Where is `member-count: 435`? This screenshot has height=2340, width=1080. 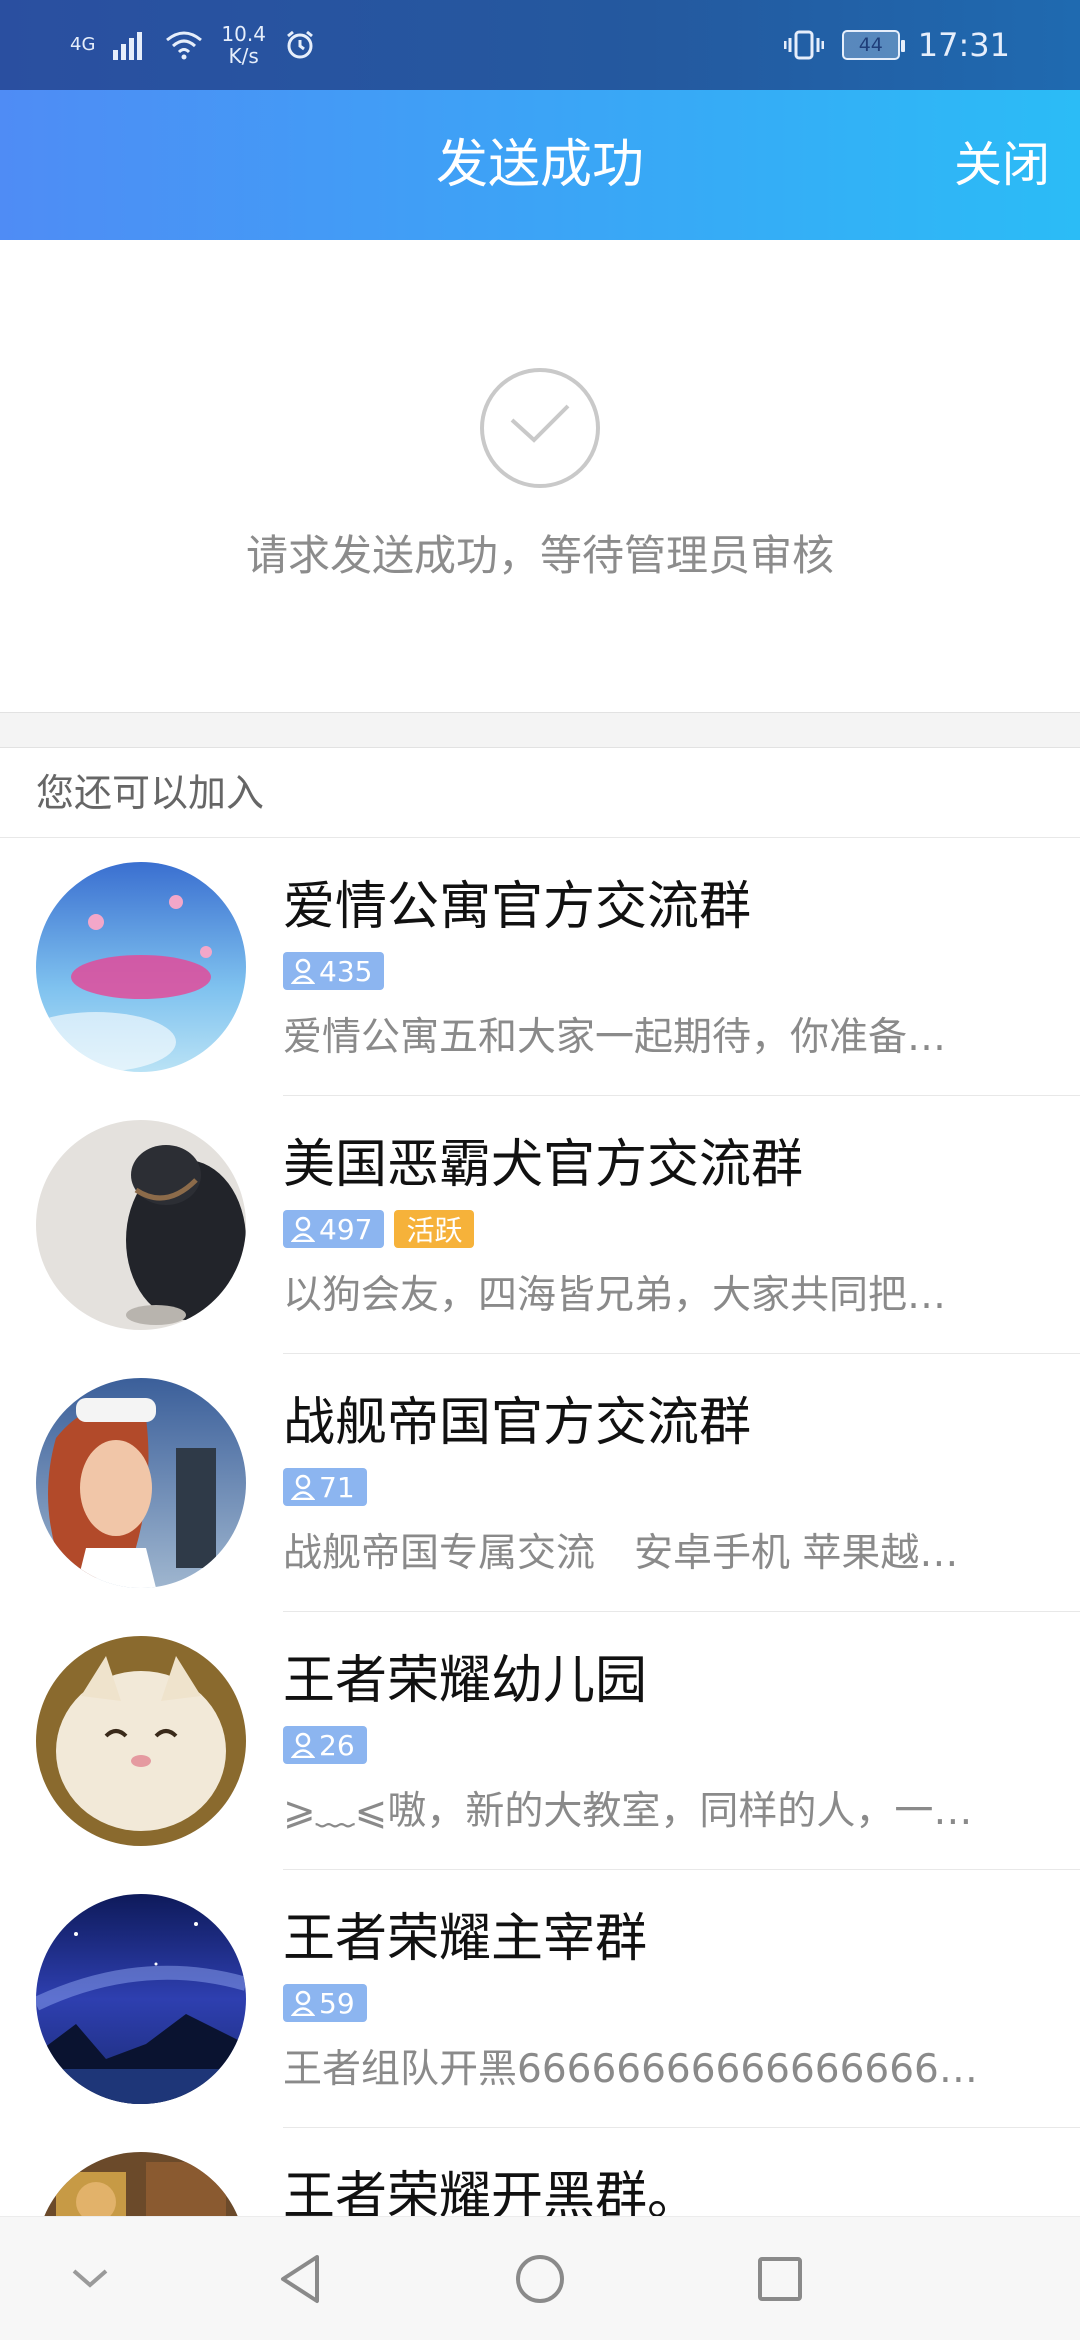
member-count: 435 is located at coordinates (346, 971).